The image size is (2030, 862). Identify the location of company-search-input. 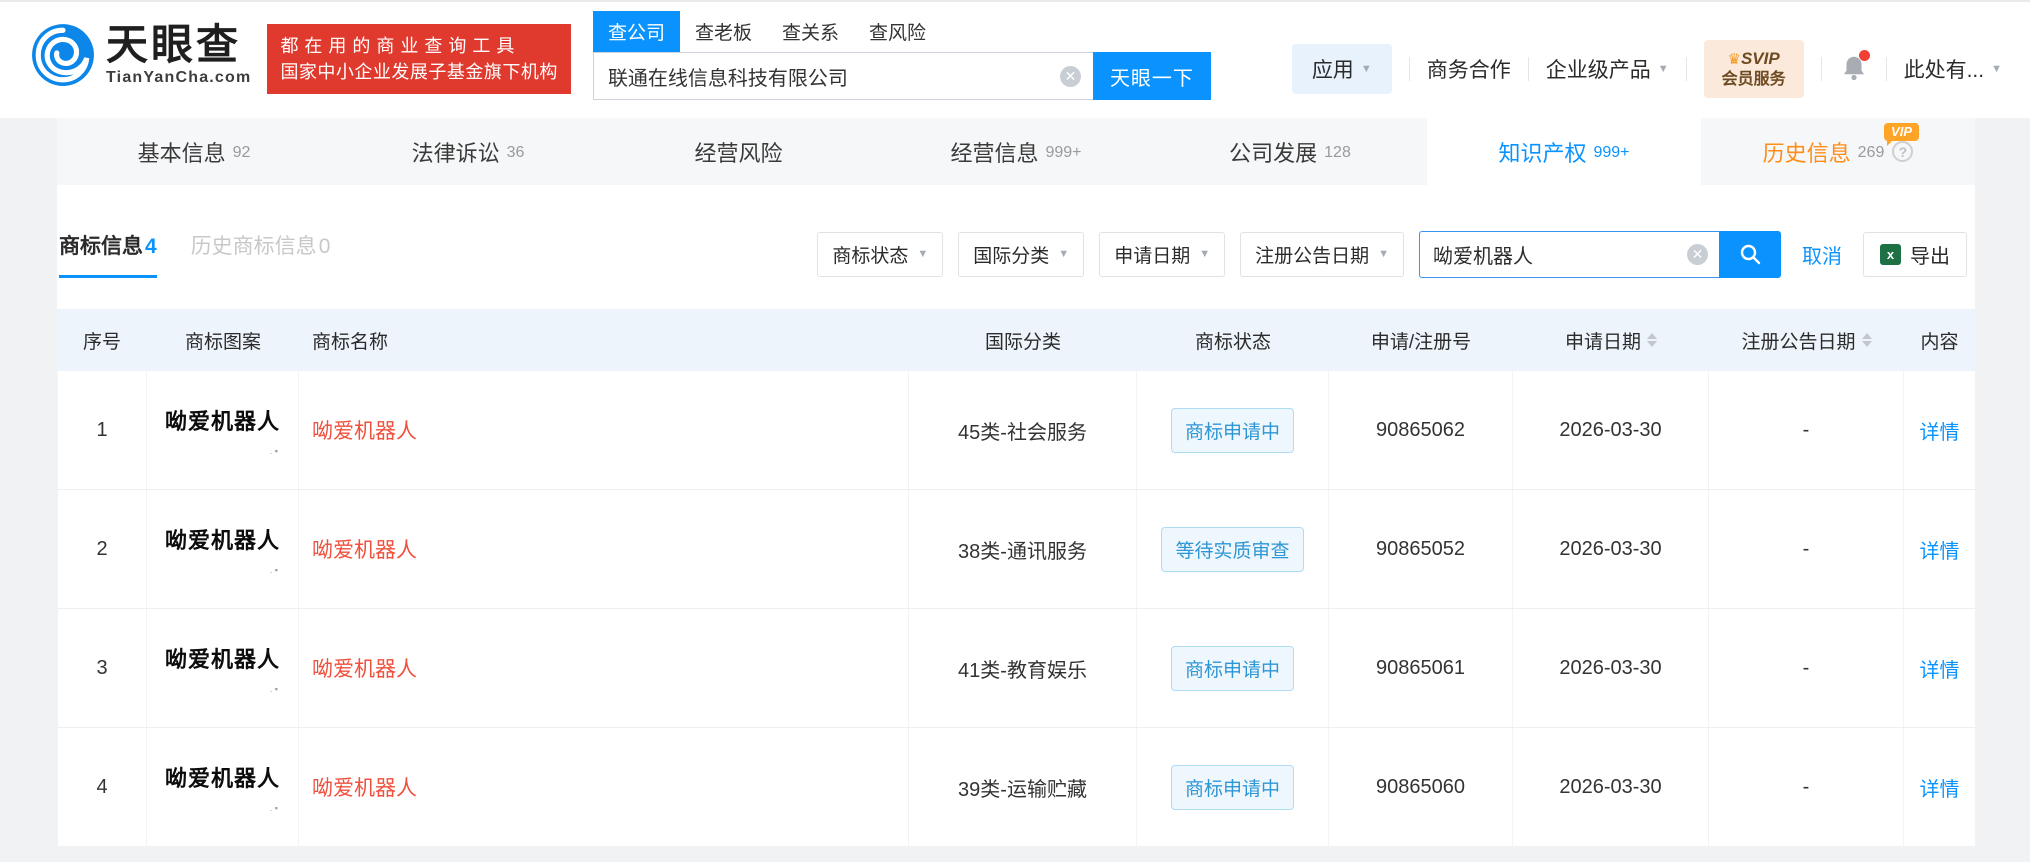
(842, 76).